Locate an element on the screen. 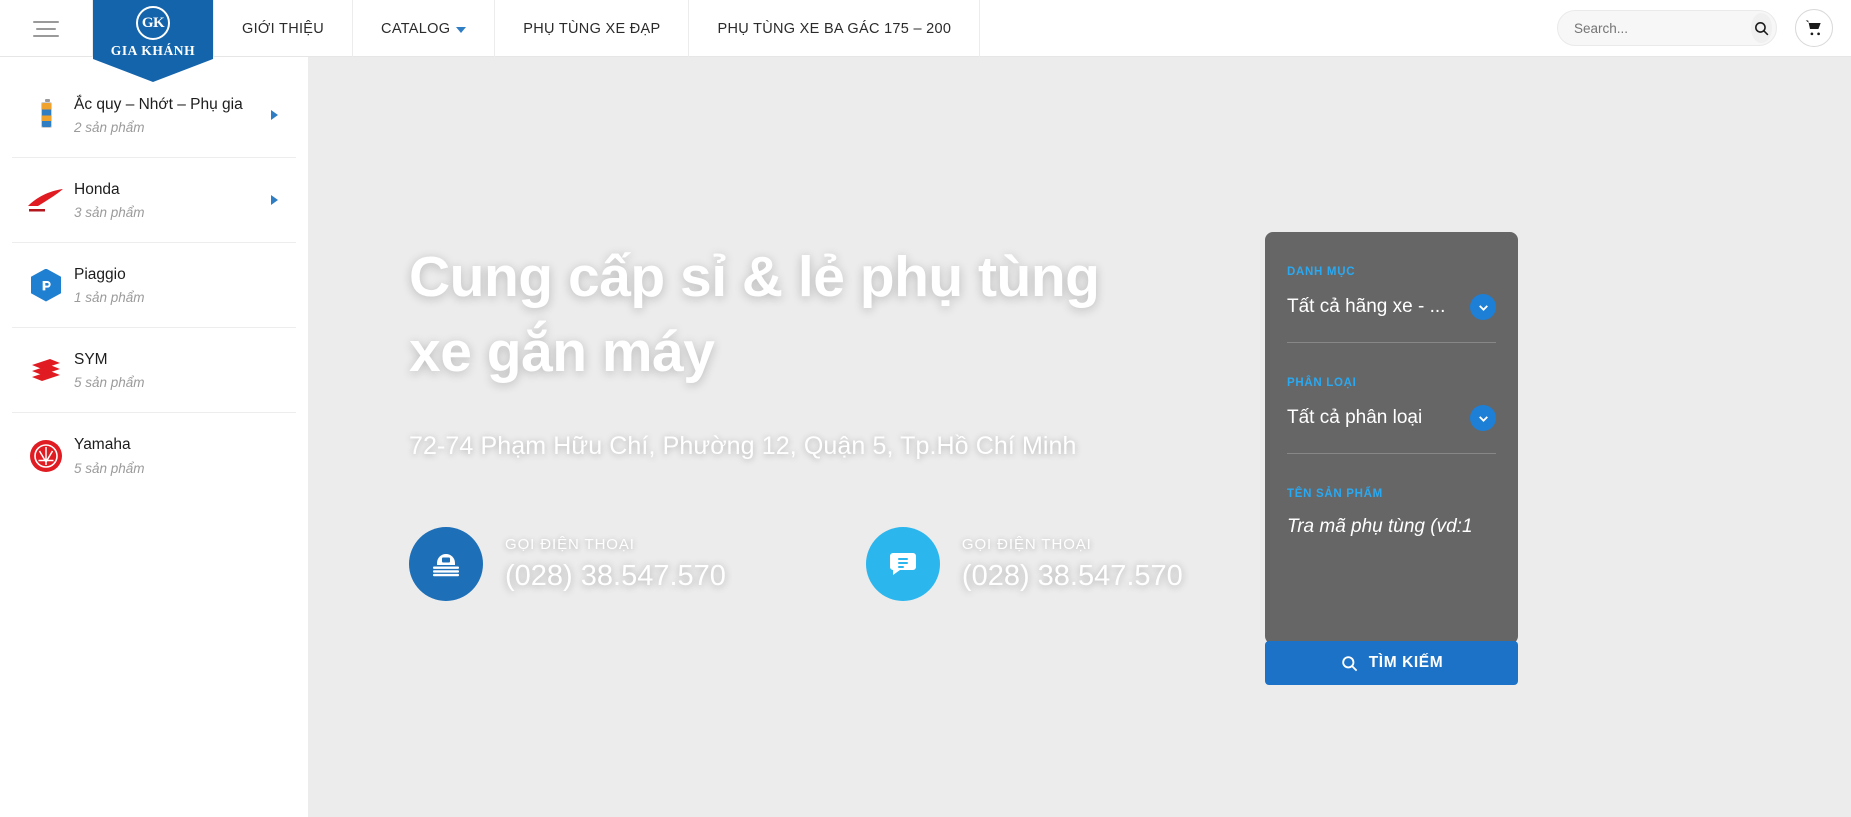 The width and height of the screenshot is (1851, 817). nav-item-phu-tung-xe-dap: PHỤ TÙNG XE ĐẠP is located at coordinates (592, 28).